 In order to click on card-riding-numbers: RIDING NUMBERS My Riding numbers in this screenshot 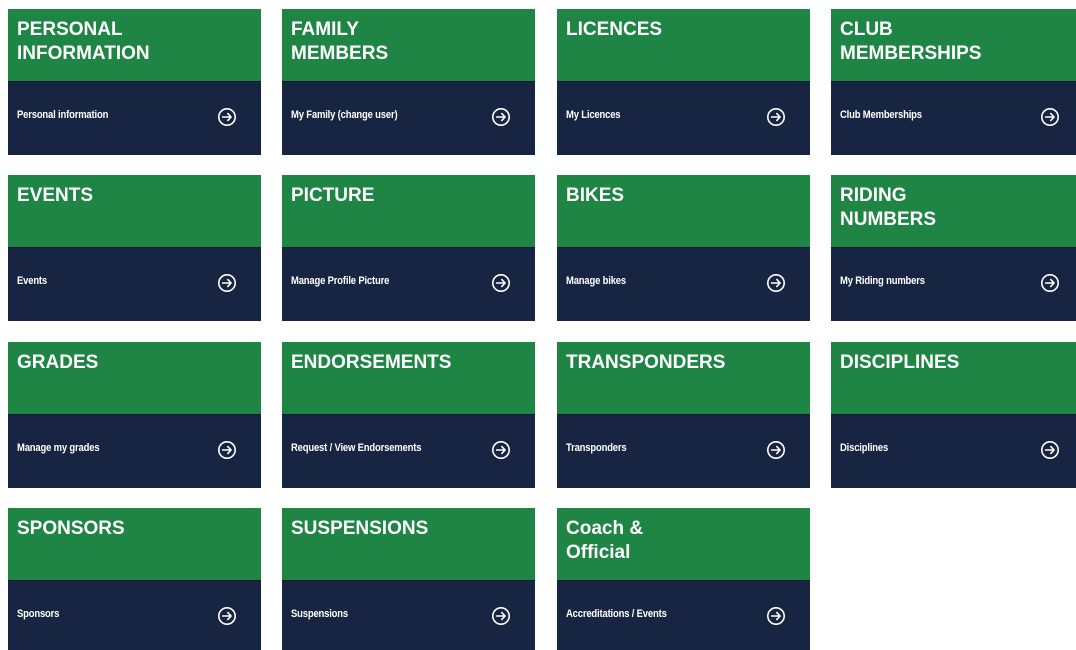, I will do `click(953, 248)`.